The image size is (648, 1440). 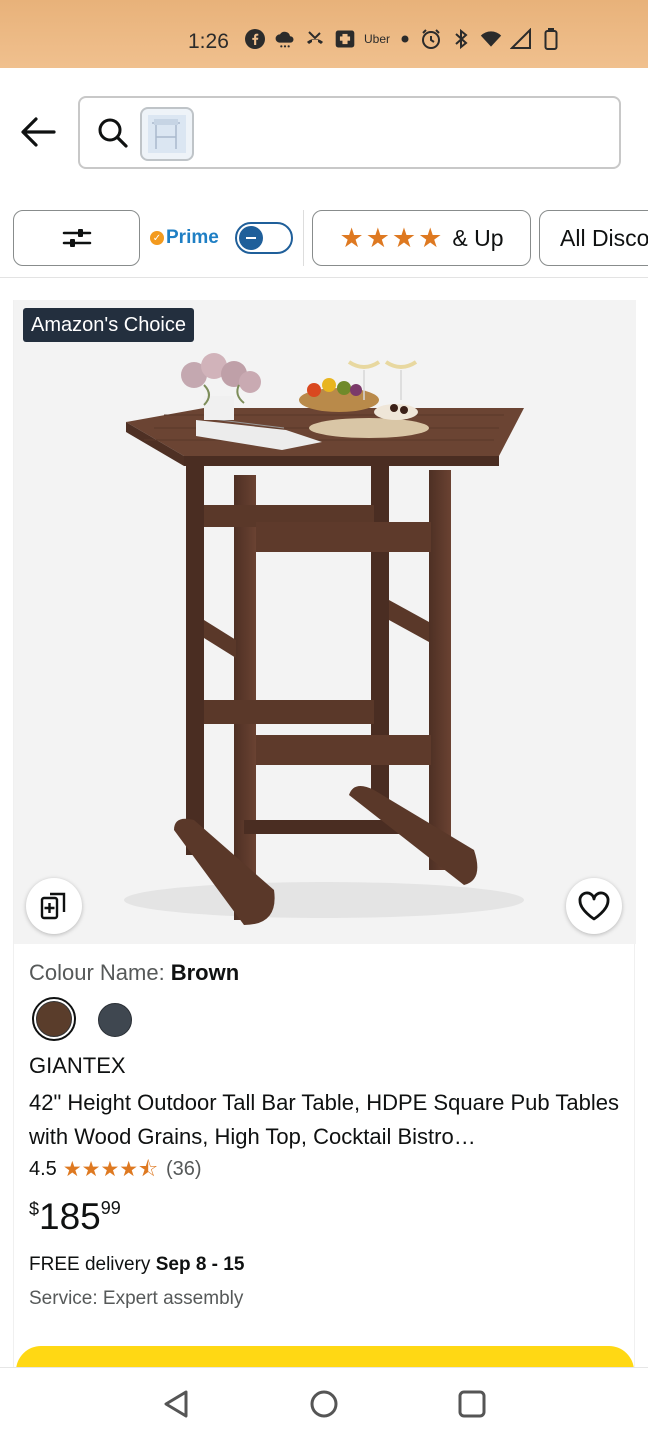 I want to click on heart-icon, so click(x=594, y=906).